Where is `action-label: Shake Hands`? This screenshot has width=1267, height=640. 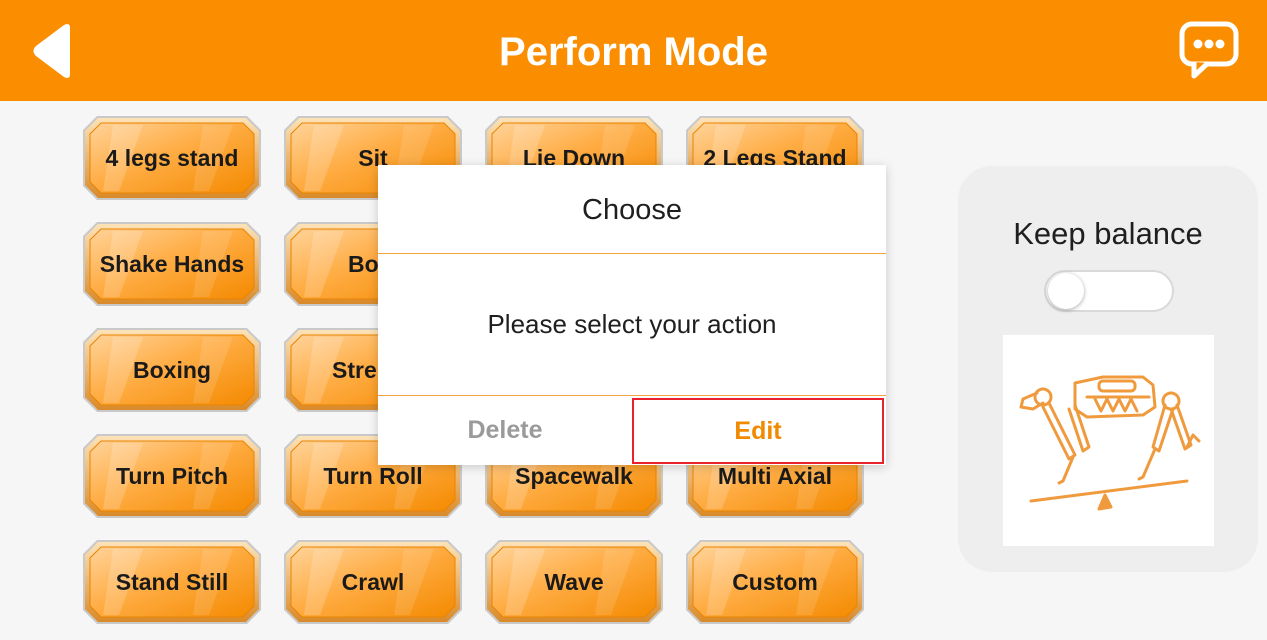
action-label: Shake Hands is located at coordinates (172, 263).